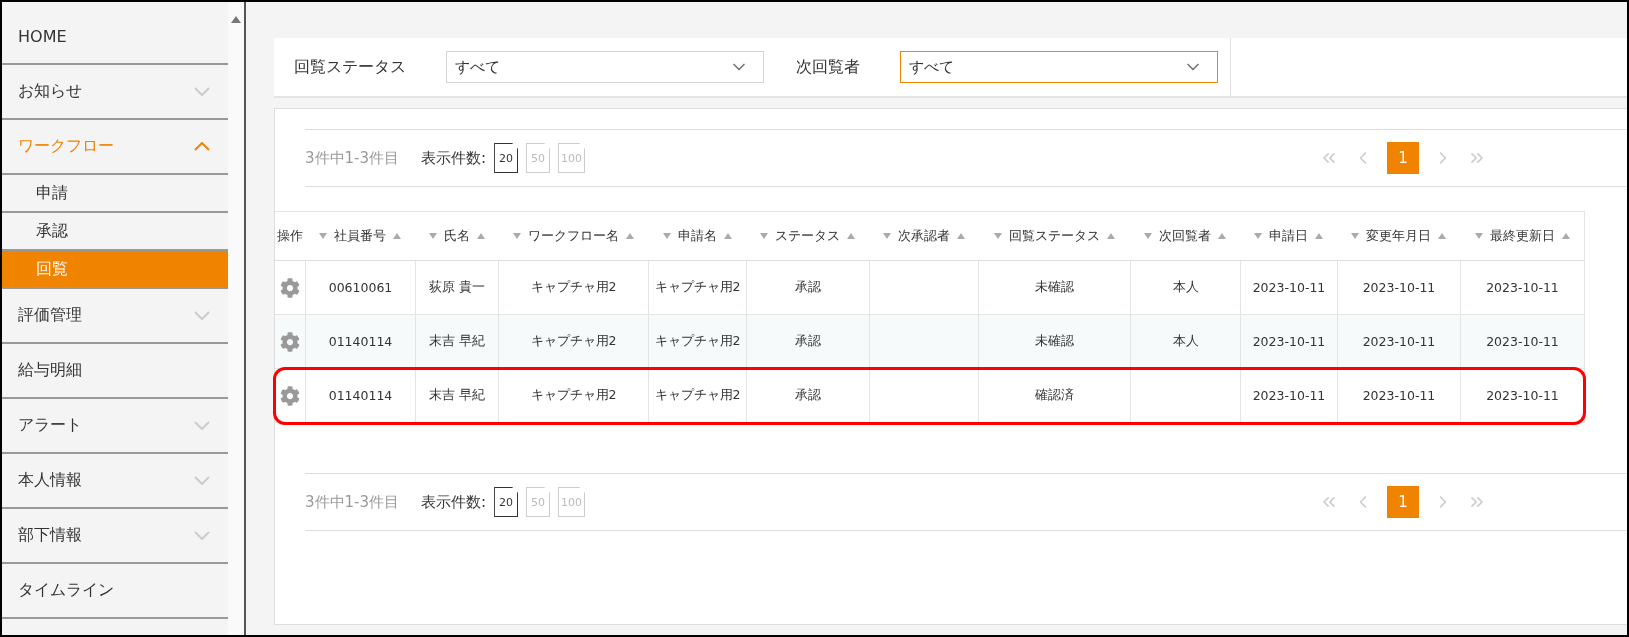 This screenshot has width=1629, height=637. What do you see at coordinates (290, 236) in the screenshot?
I see `column-header: 操作` at bounding box center [290, 236].